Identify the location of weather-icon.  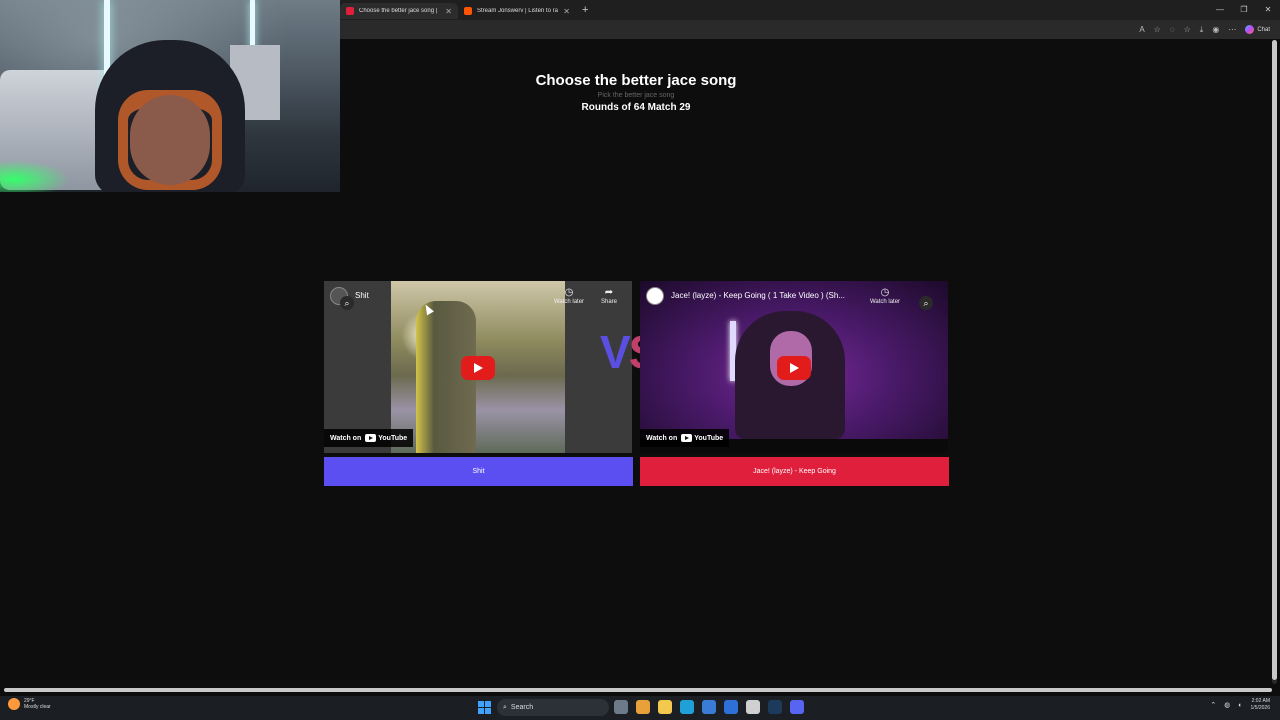
(14, 704).